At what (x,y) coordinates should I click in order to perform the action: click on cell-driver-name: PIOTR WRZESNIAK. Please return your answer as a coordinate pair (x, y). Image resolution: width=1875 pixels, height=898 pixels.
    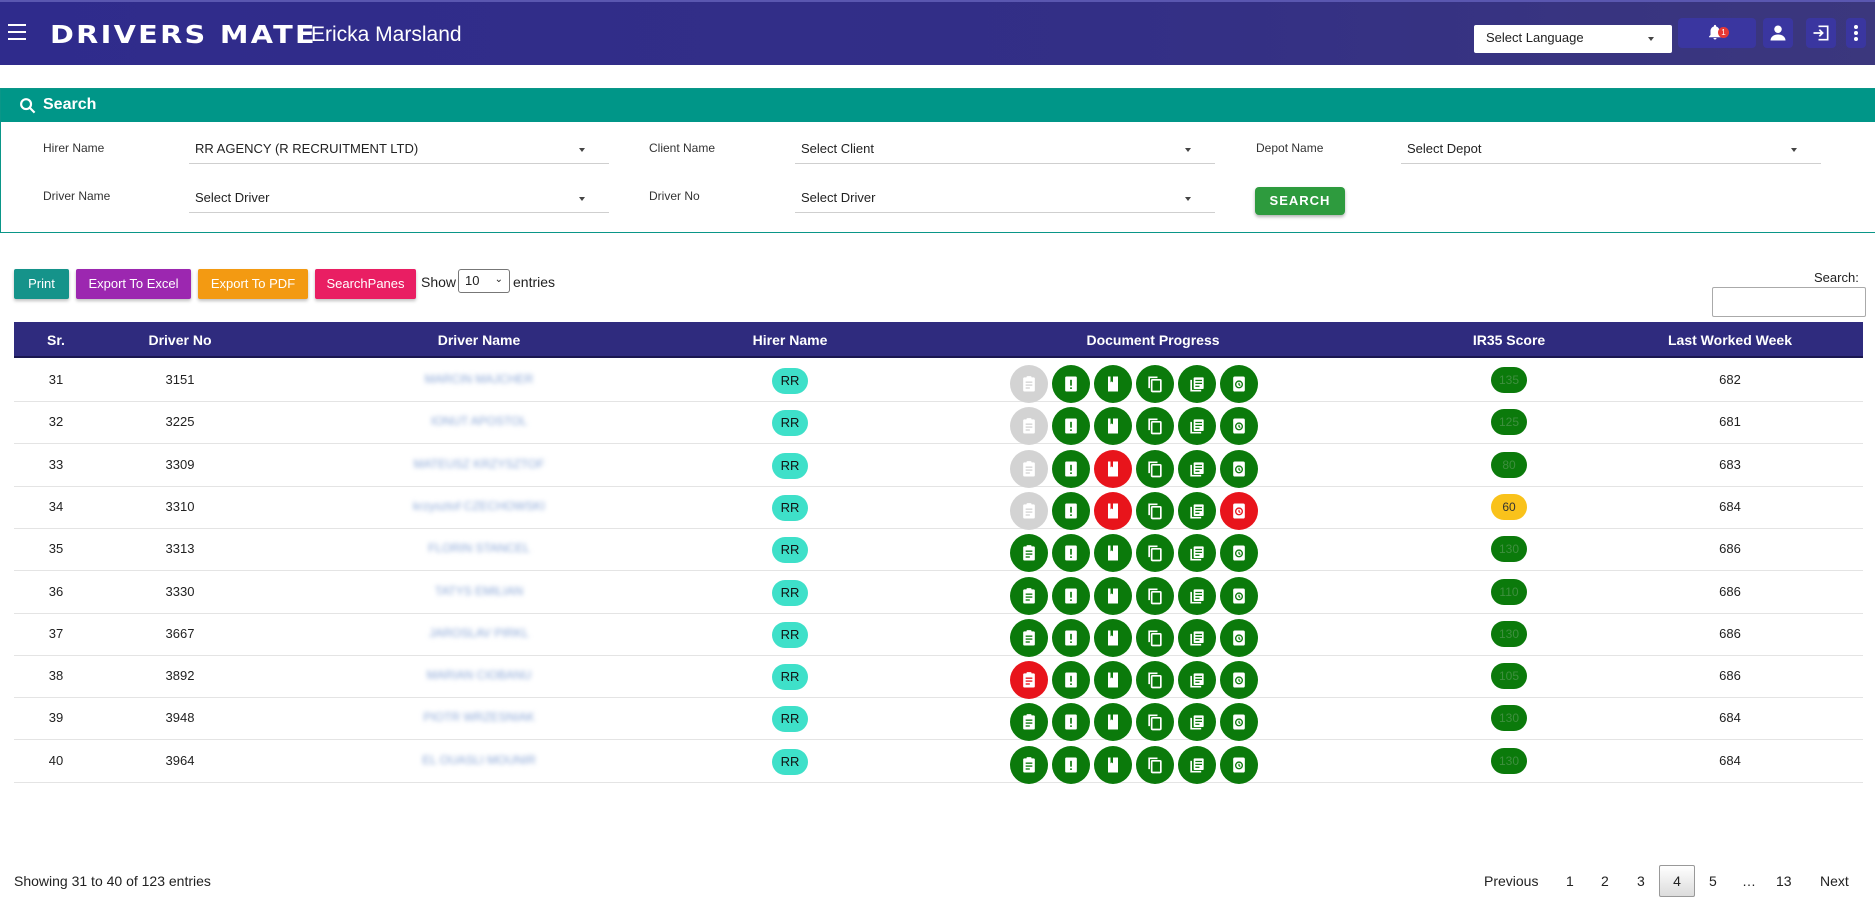
    Looking at the image, I should click on (478, 717).